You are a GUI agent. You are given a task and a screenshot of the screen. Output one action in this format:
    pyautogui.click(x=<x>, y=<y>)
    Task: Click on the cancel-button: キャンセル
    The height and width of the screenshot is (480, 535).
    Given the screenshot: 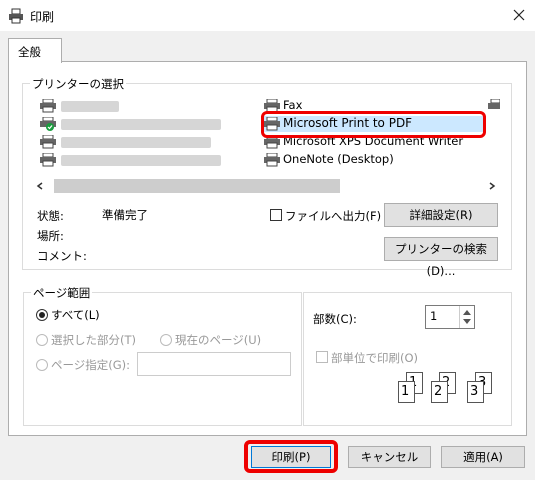 What is the action you would take?
    pyautogui.click(x=389, y=457)
    